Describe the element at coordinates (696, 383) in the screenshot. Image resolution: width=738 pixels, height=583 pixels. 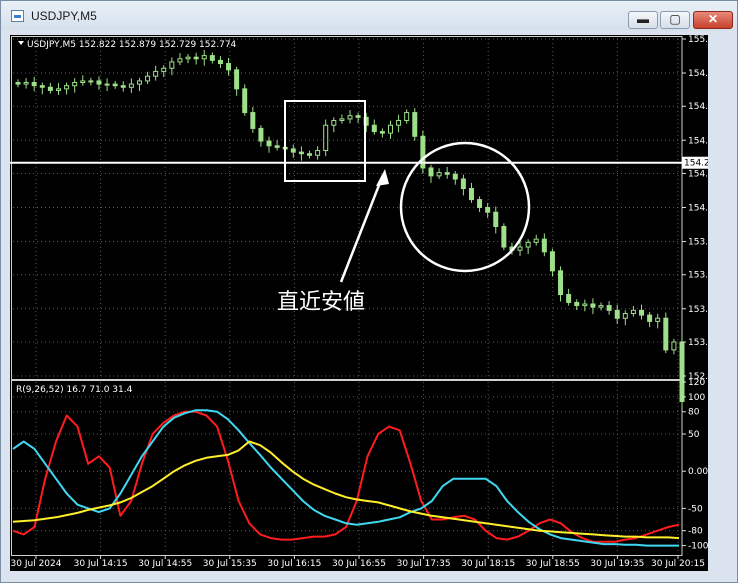
I see `rsi-tick-label: 120` at that location.